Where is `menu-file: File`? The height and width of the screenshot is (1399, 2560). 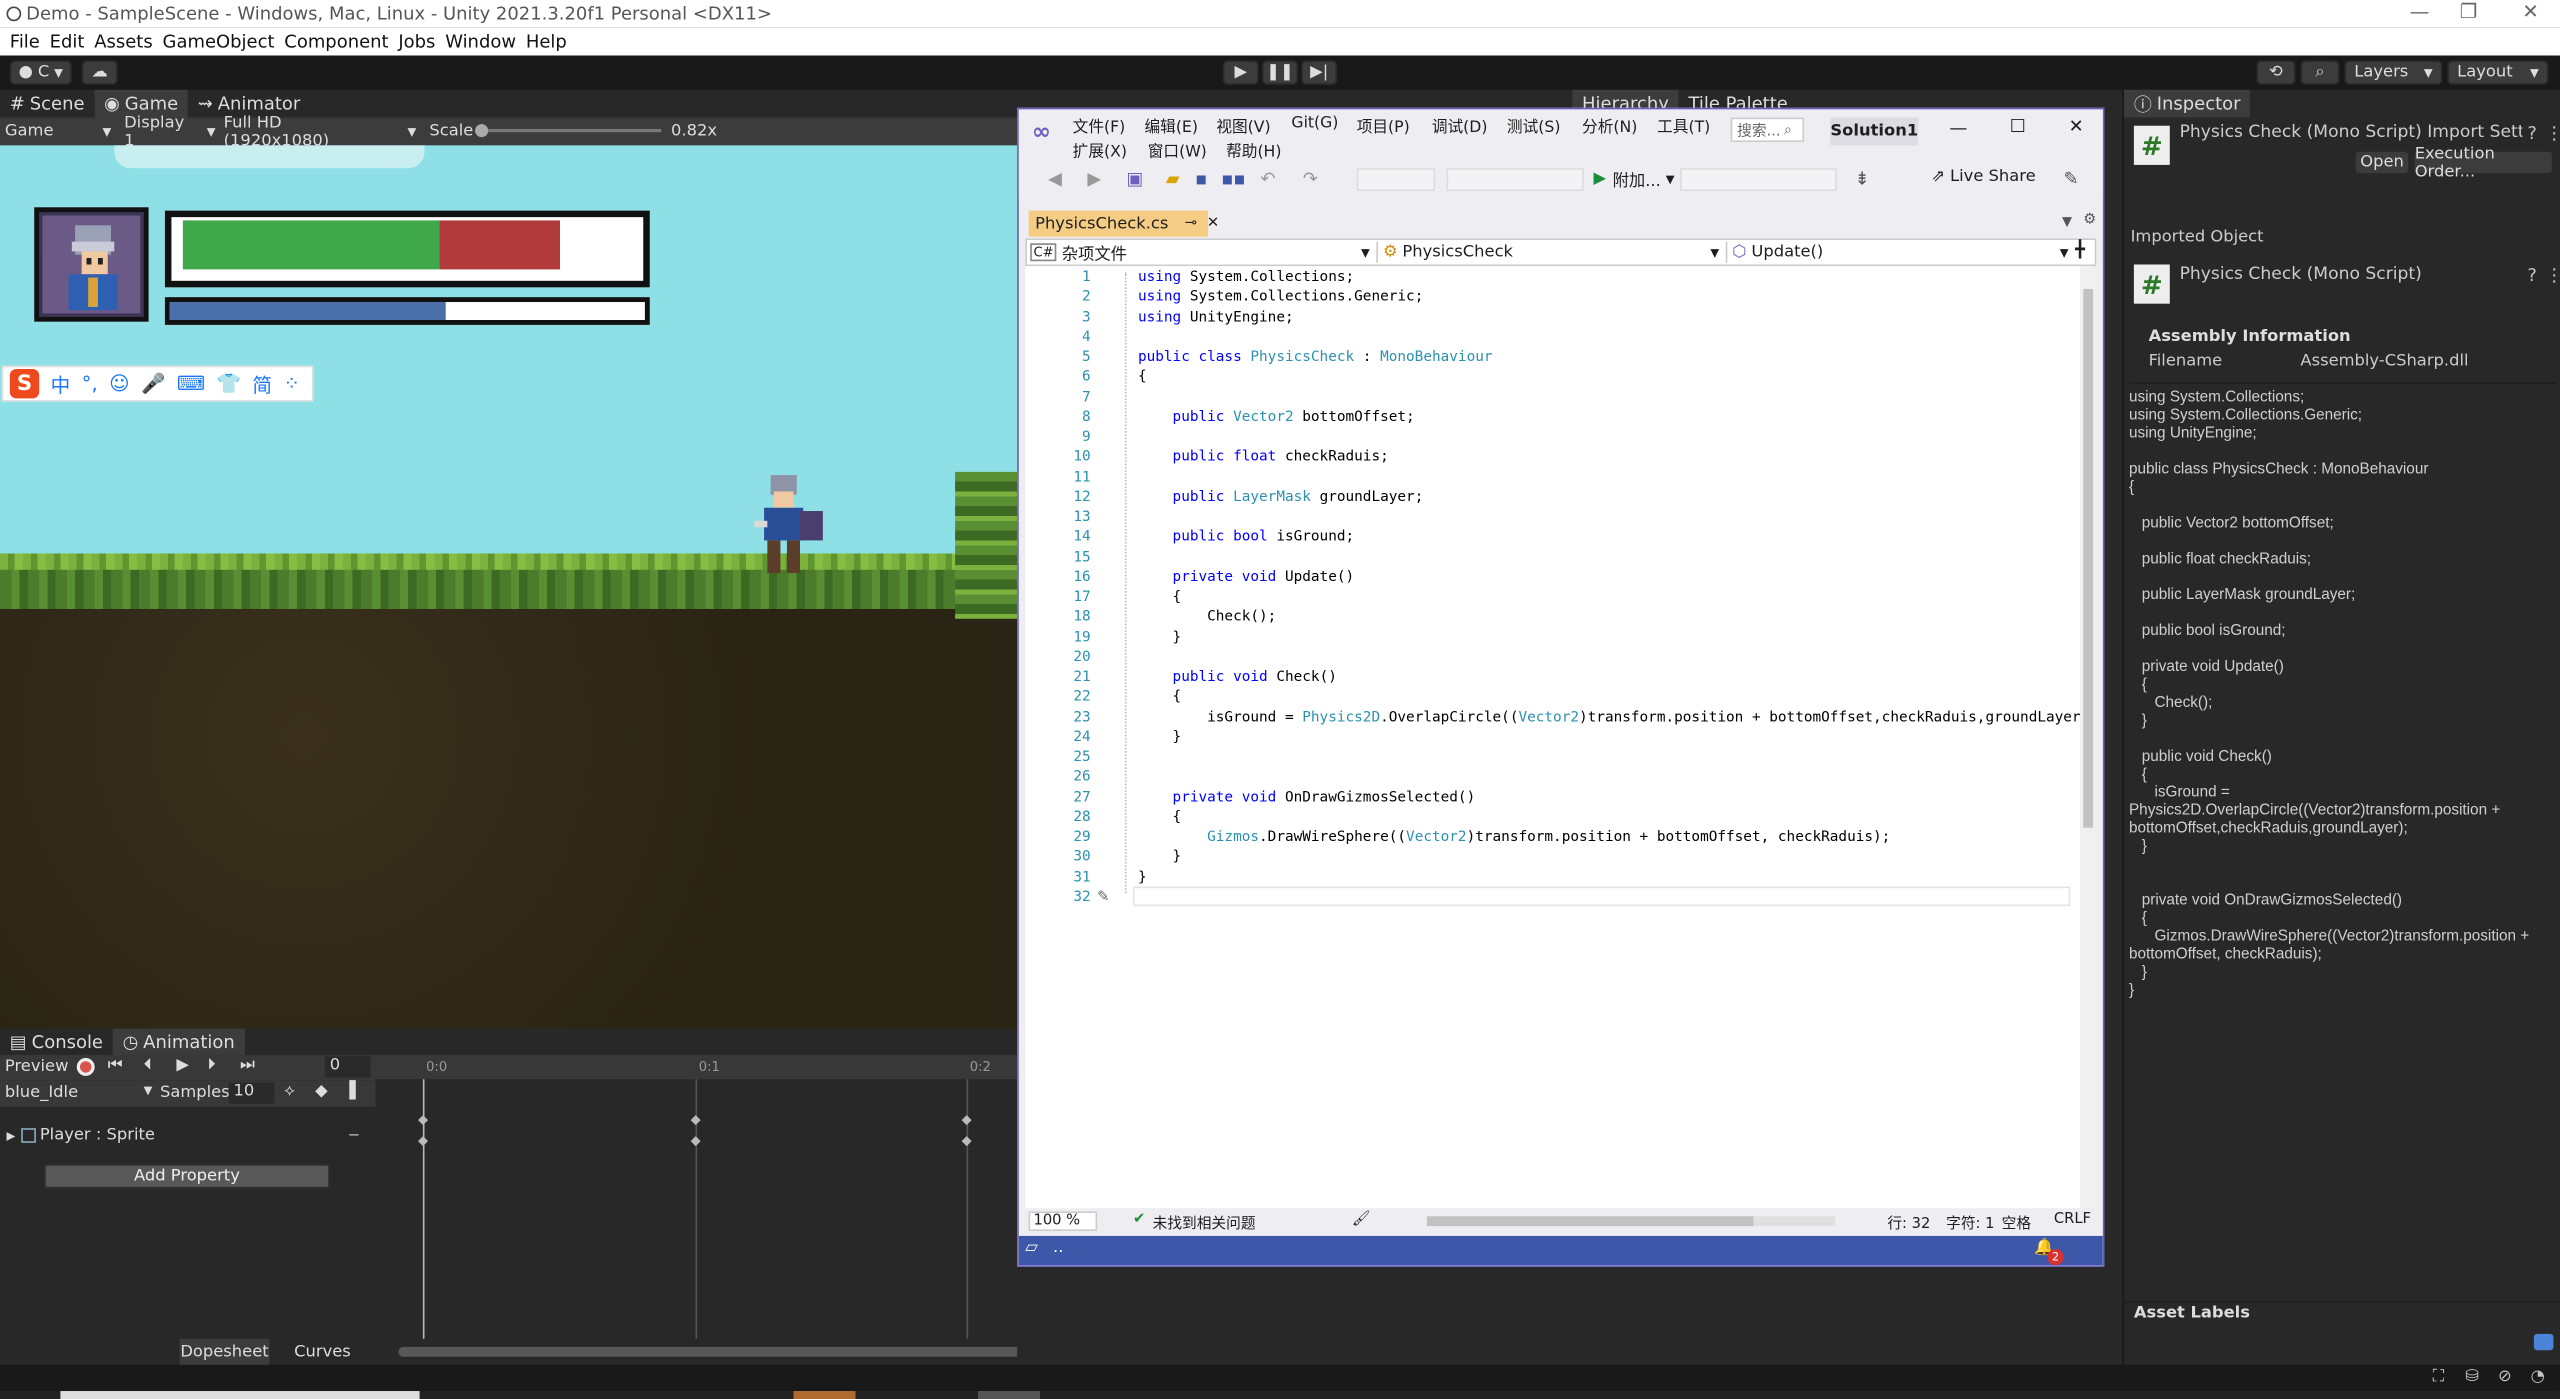
menu-file: File is located at coordinates (25, 41).